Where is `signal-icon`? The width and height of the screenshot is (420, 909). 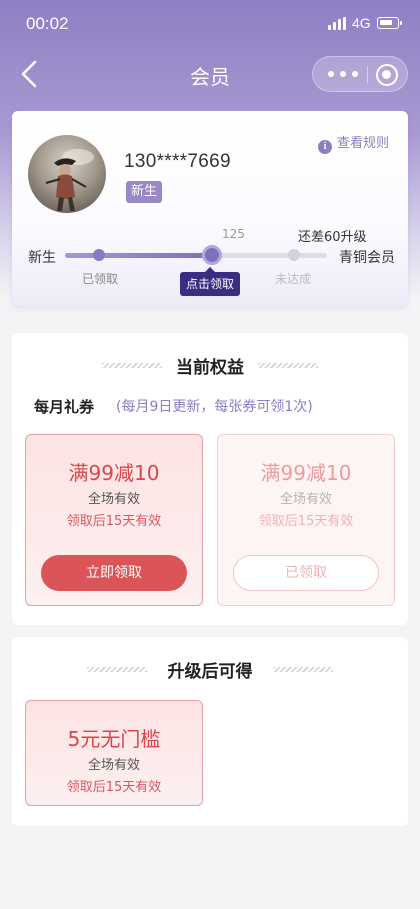
signal-icon is located at coordinates (338, 23).